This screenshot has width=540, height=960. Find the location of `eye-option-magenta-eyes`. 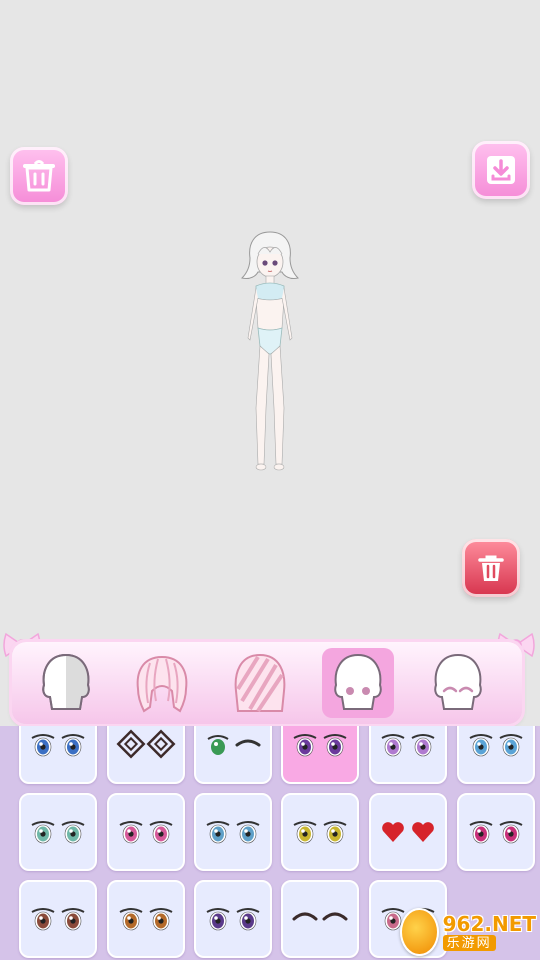

eye-option-magenta-eyes is located at coordinates (496, 832).